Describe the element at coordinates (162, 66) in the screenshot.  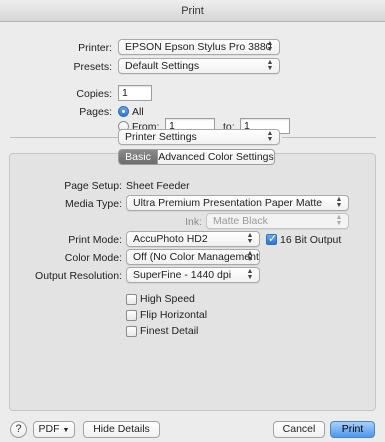
I see `presets-value: Default Settings` at that location.